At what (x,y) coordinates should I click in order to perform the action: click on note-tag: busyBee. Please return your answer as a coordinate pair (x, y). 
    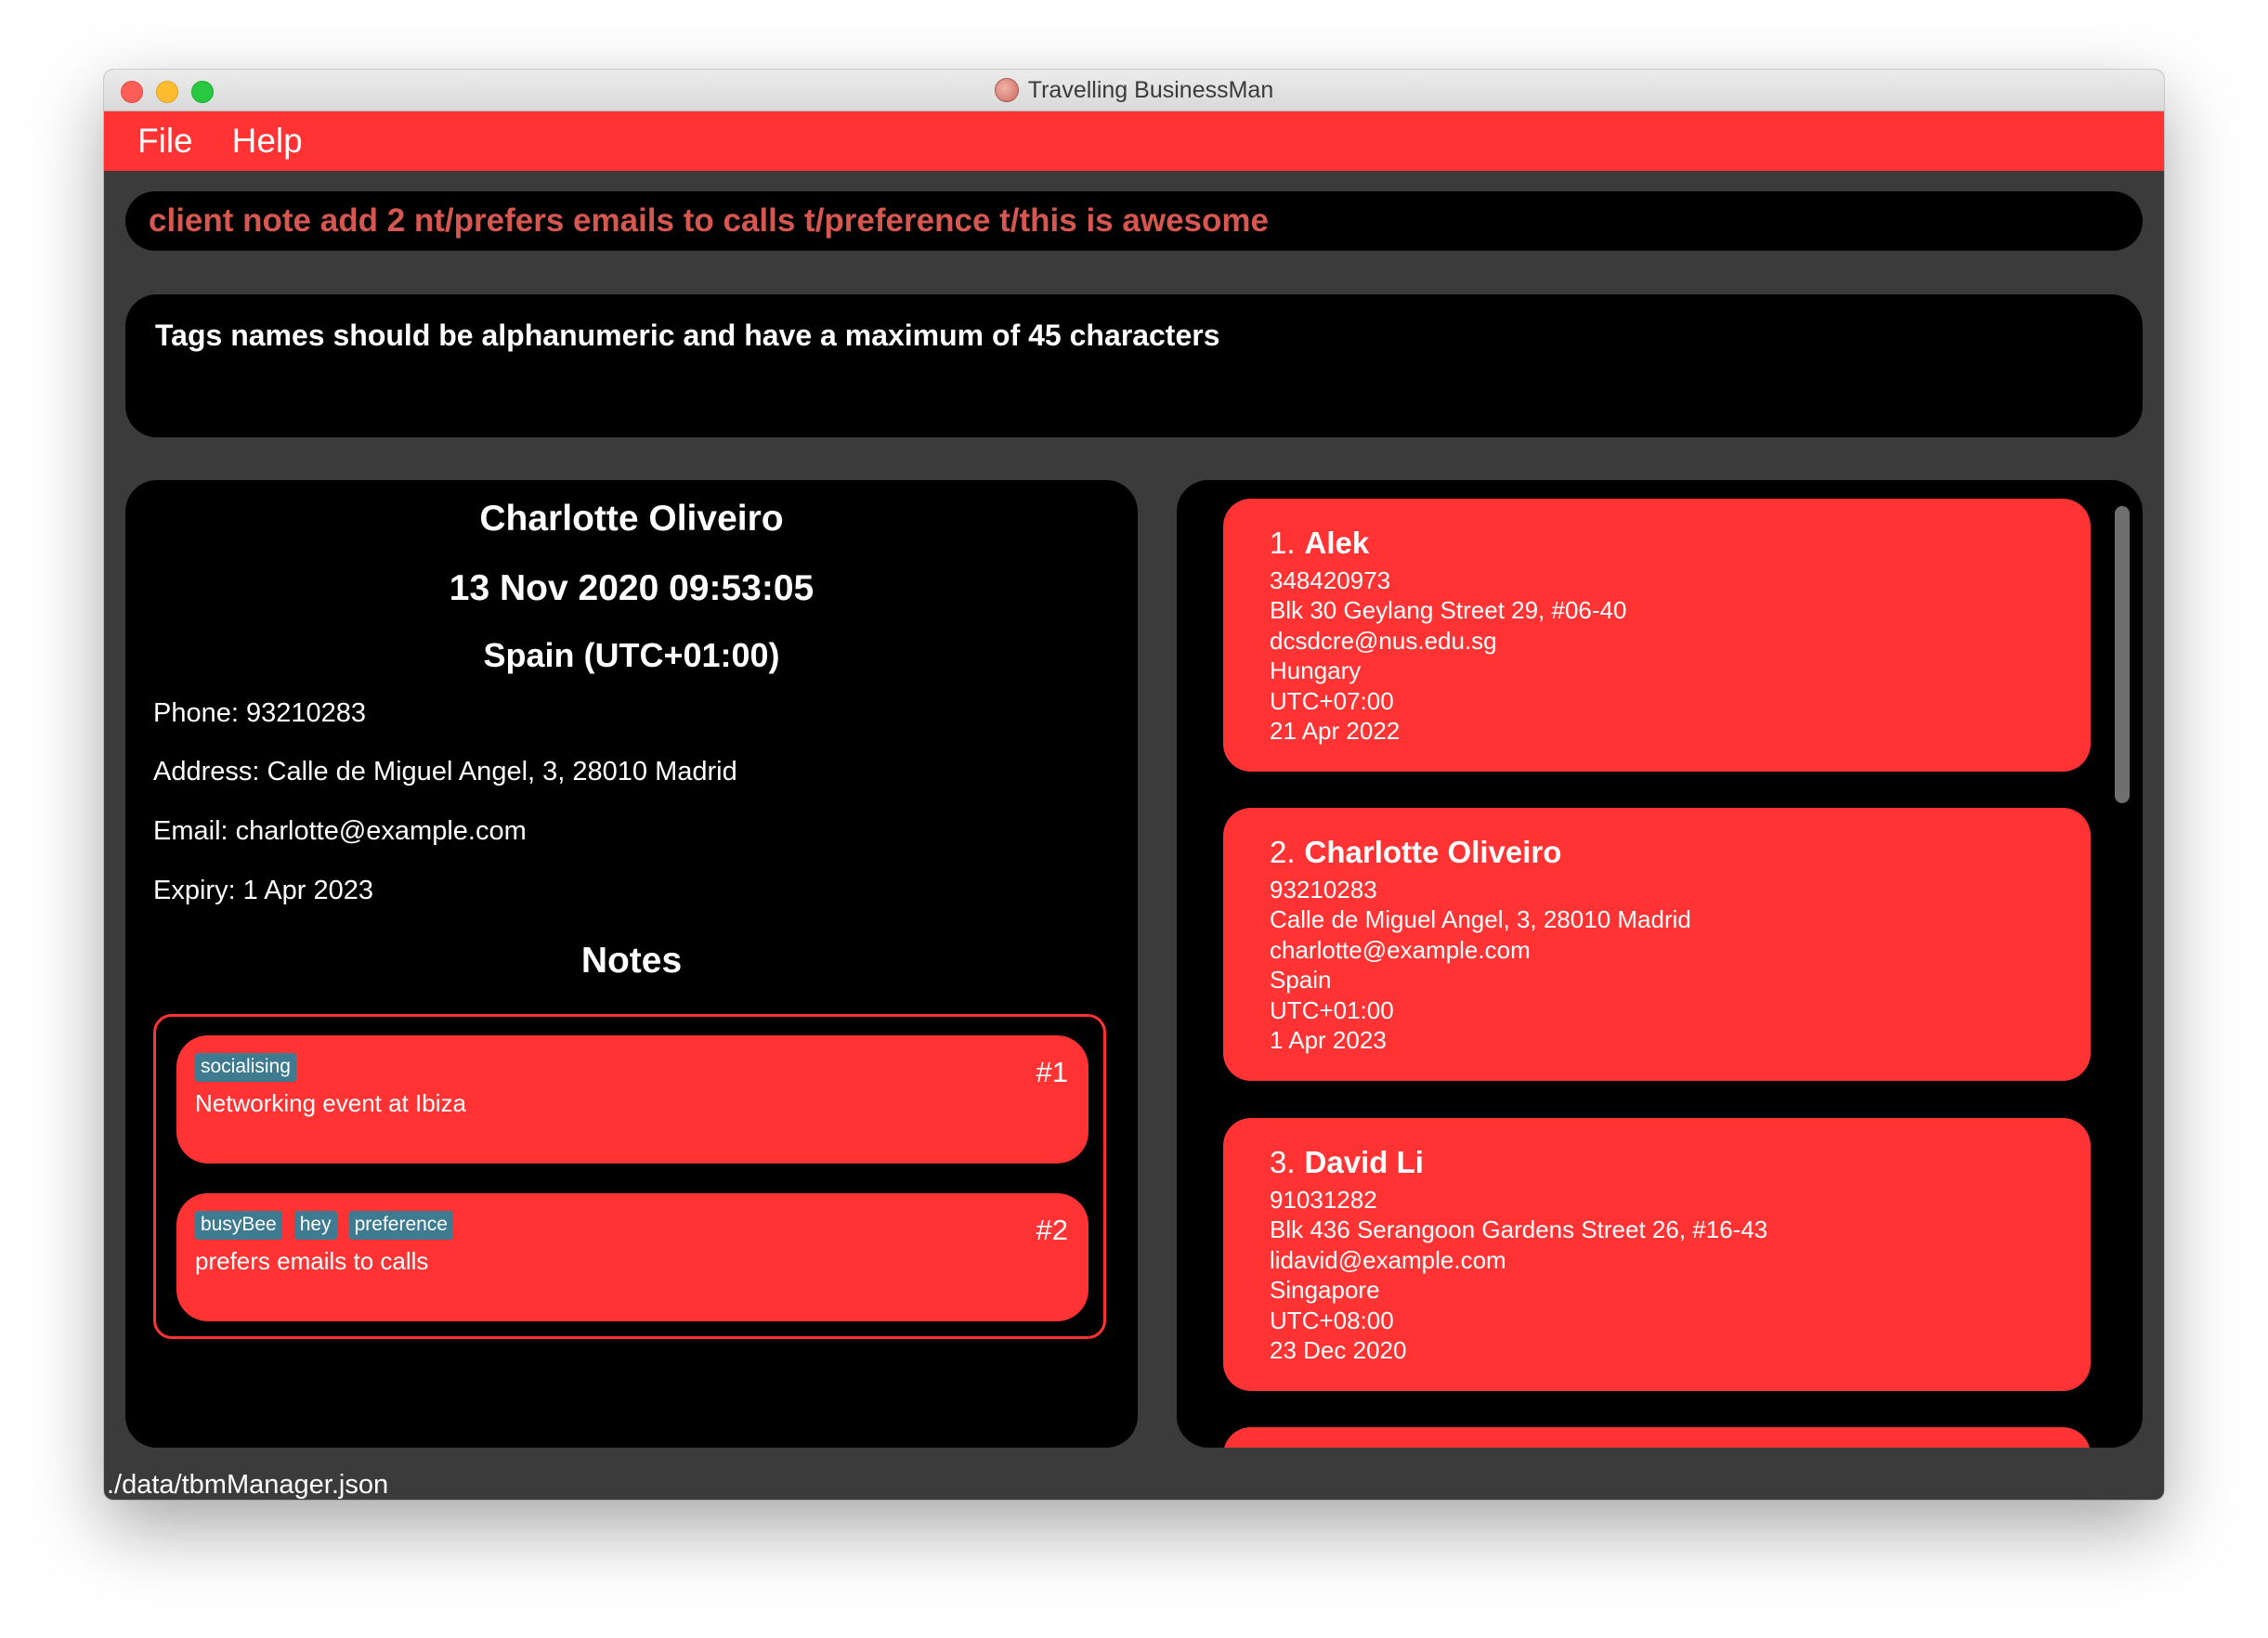
    Looking at the image, I should click on (238, 1226).